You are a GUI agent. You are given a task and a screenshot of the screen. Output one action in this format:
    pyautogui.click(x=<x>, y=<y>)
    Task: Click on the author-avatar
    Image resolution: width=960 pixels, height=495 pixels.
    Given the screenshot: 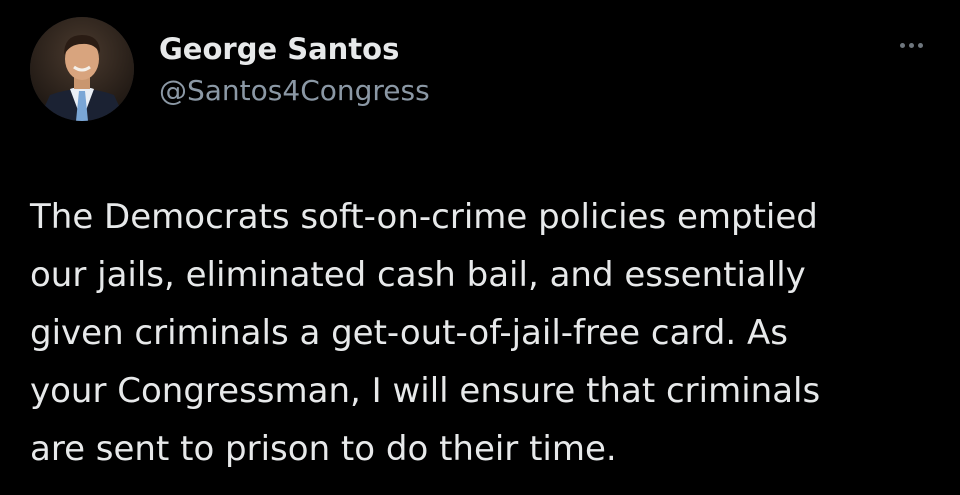 What is the action you would take?
    pyautogui.click(x=82, y=69)
    